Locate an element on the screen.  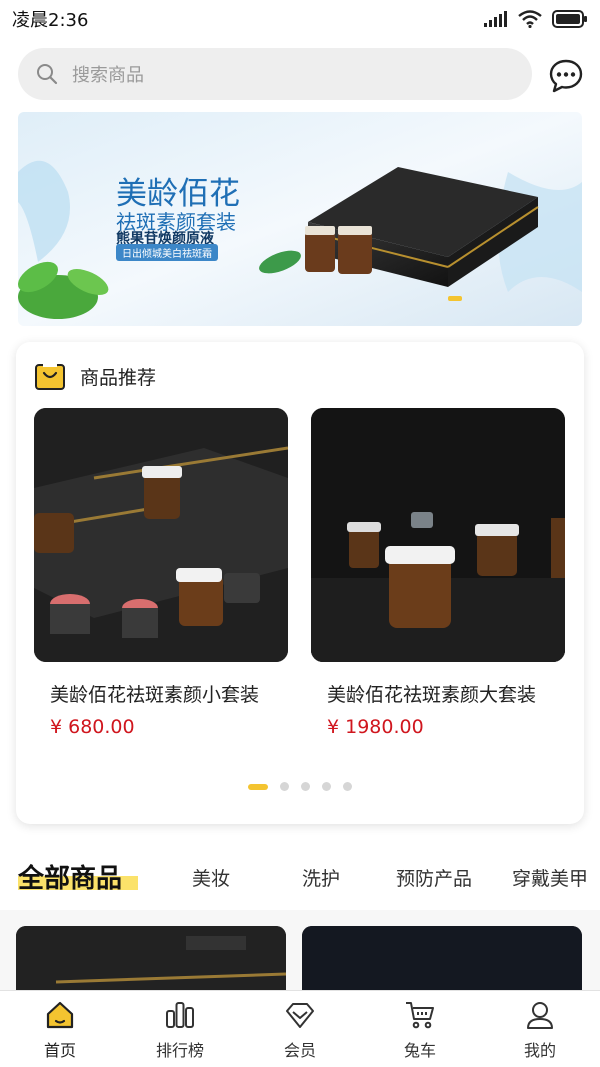
signal-icon is located at coordinates (495, 19).